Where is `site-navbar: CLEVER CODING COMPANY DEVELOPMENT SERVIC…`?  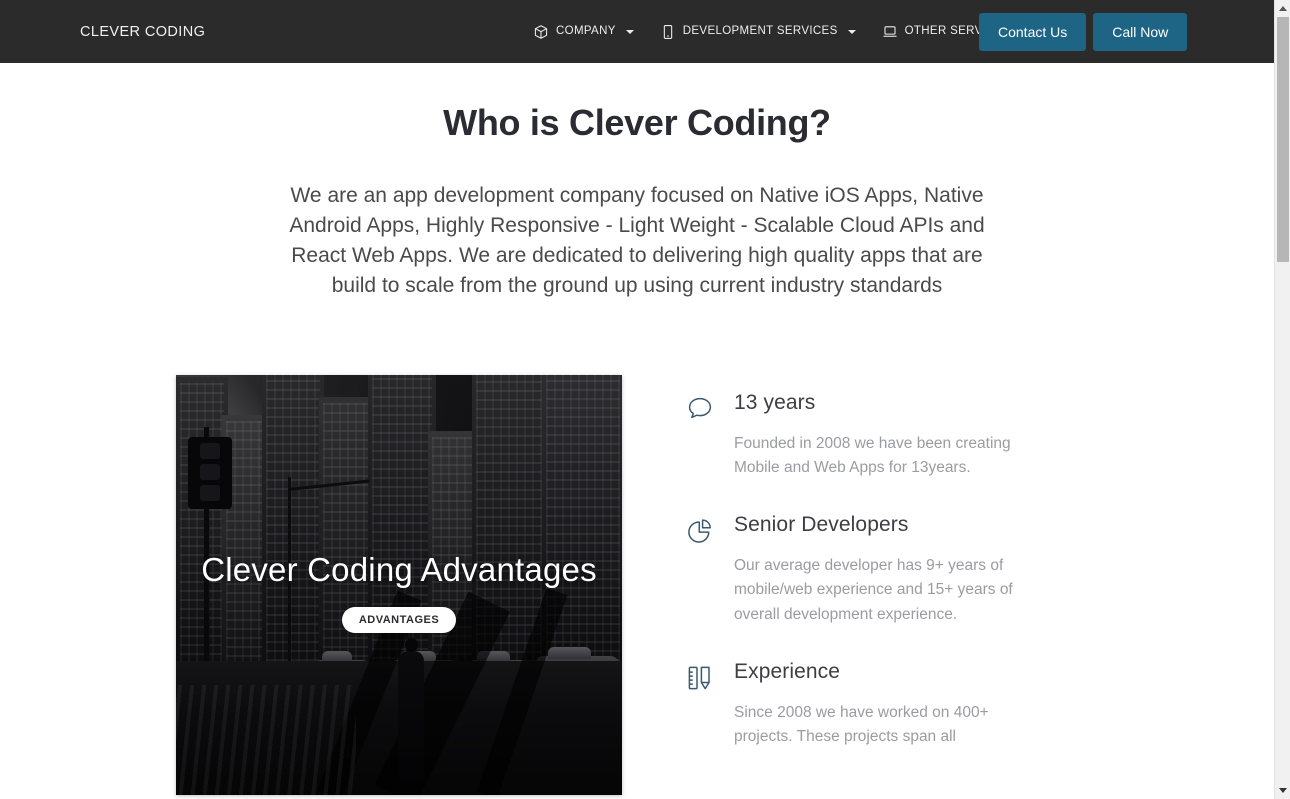 site-navbar: CLEVER CODING COMPANY DEVELOPMENT SERVIC… is located at coordinates (637, 31).